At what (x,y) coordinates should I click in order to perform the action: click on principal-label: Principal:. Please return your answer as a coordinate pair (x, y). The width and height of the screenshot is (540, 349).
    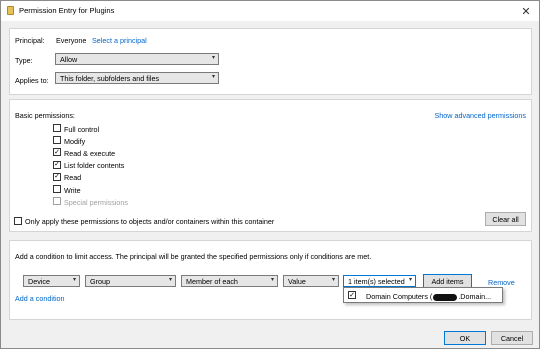
    Looking at the image, I should click on (30, 40).